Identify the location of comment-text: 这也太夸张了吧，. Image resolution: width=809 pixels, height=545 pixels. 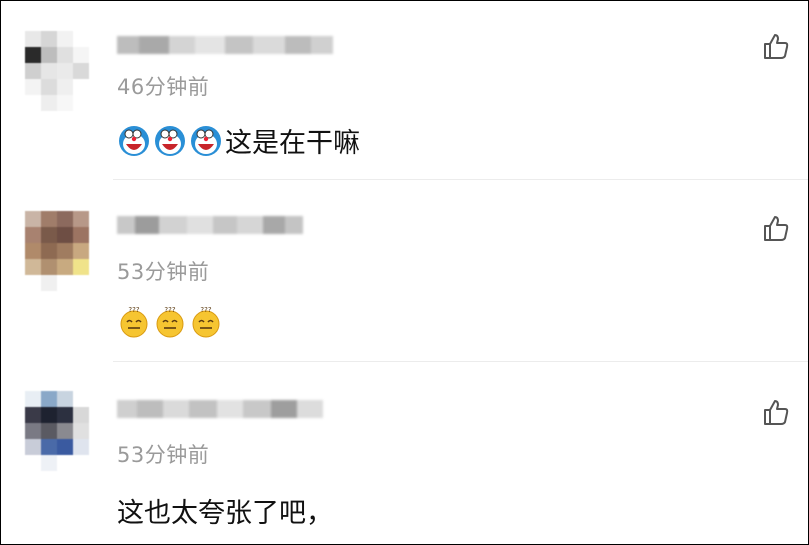
(225, 513).